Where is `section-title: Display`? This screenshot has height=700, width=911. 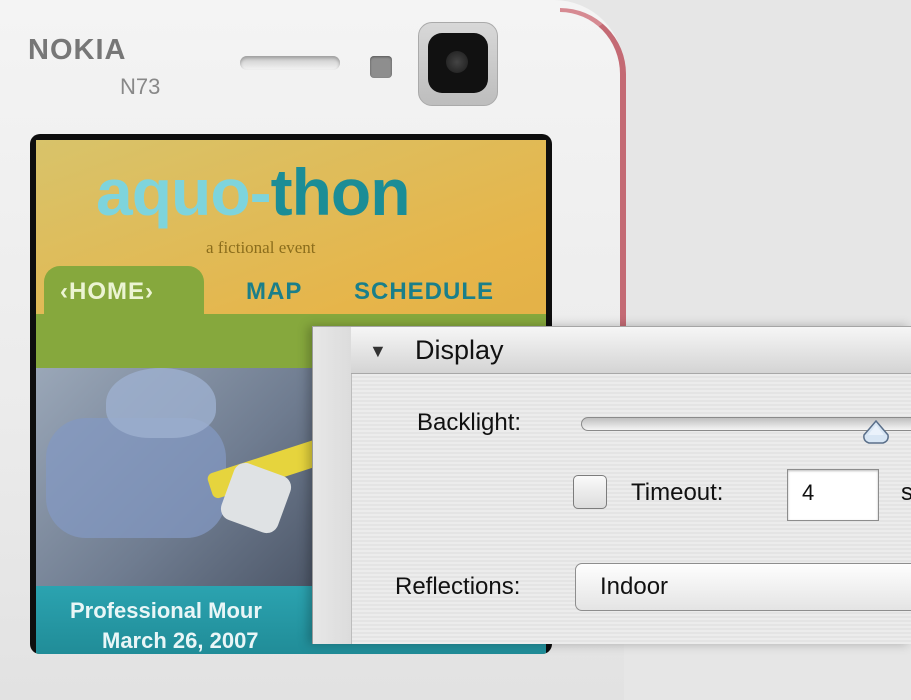 section-title: Display is located at coordinates (459, 350).